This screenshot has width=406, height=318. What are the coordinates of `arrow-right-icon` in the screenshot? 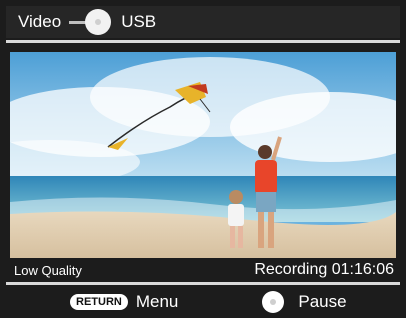 It's located at (92, 22).